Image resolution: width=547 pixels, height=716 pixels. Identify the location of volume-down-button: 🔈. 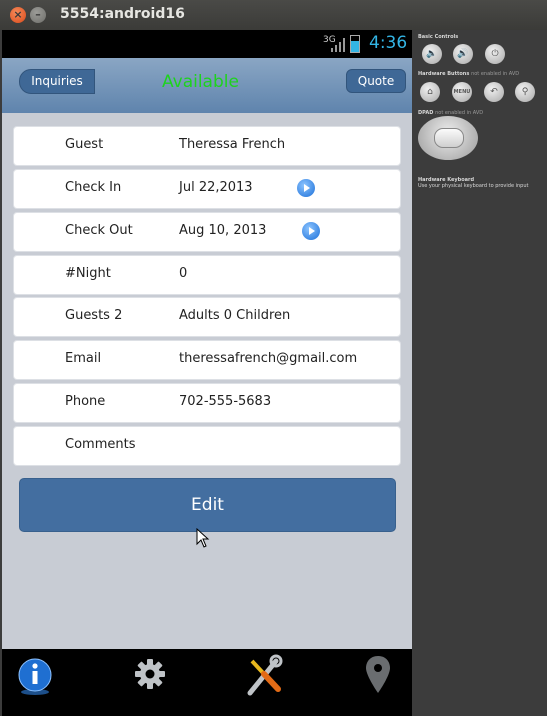
(432, 54).